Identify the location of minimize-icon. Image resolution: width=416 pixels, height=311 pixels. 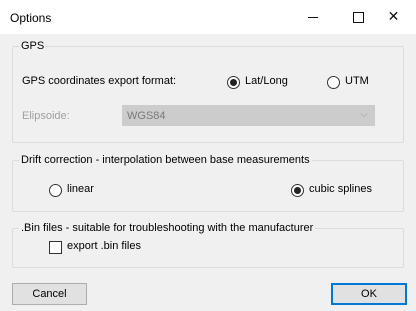
(313, 17).